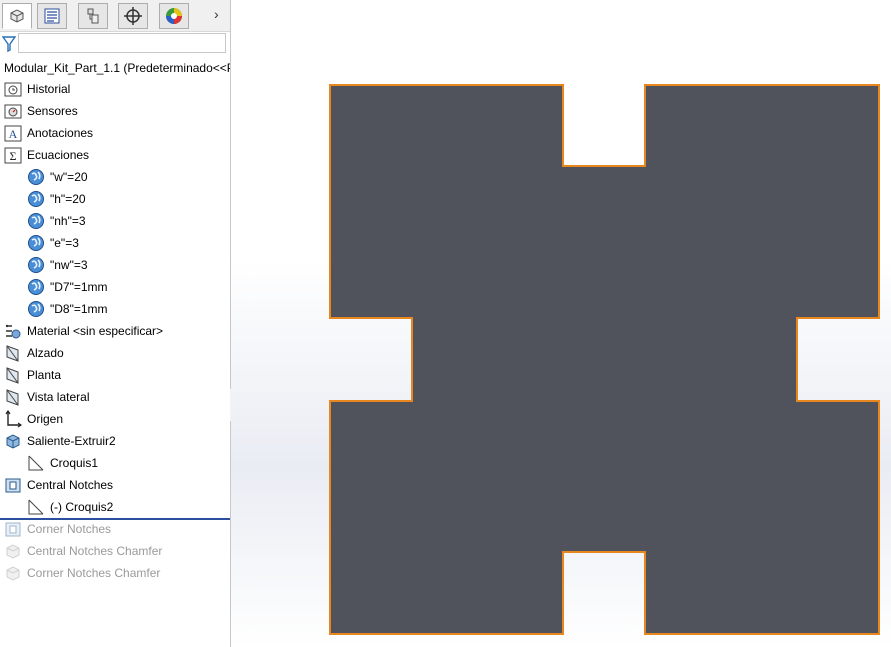  Describe the element at coordinates (68, 199) in the screenshot. I see `tree-item-label: "h"=20` at that location.